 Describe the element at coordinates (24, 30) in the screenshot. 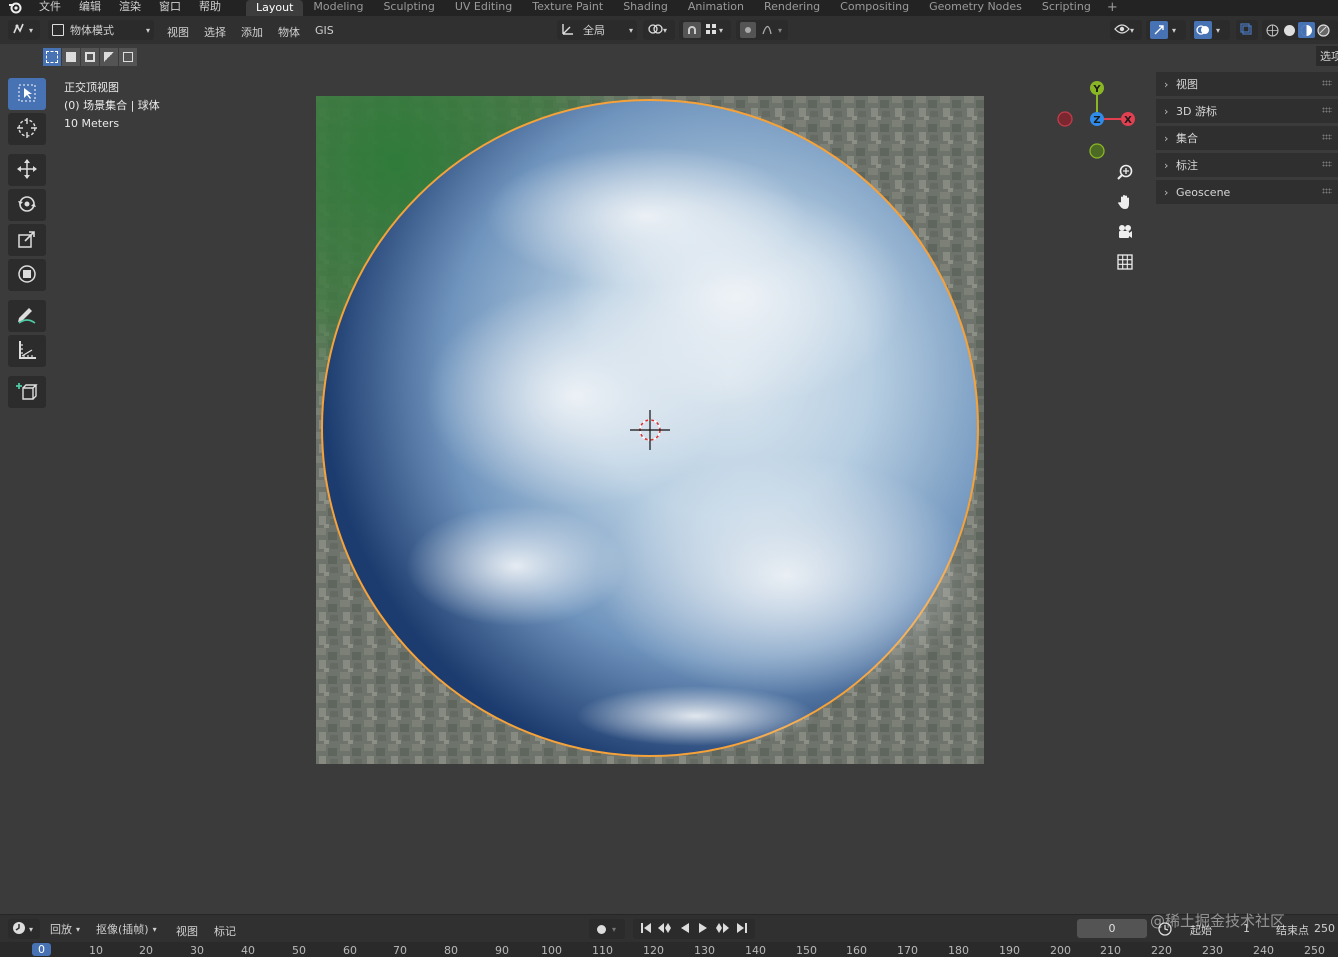

I see `editor-type-button: ▾` at that location.